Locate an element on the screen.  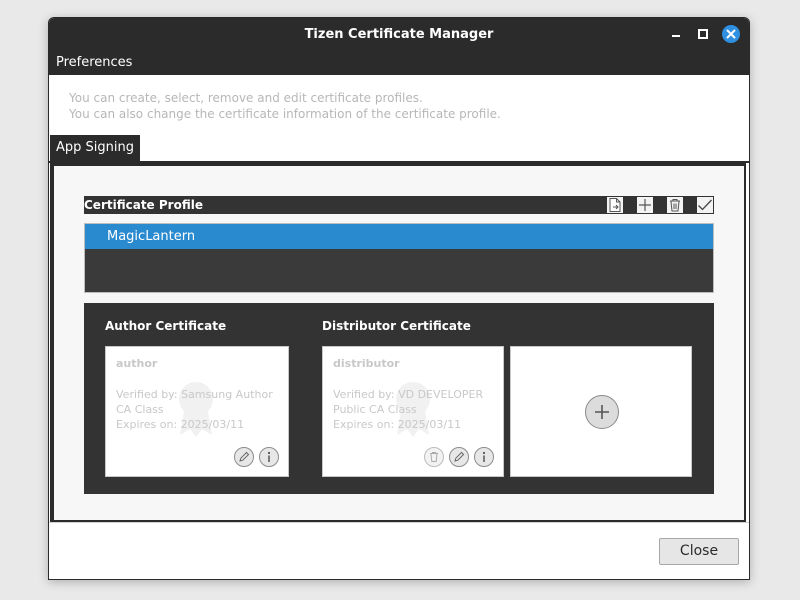
profile-item-magiclantern: MagicLantern is located at coordinates (399, 236).